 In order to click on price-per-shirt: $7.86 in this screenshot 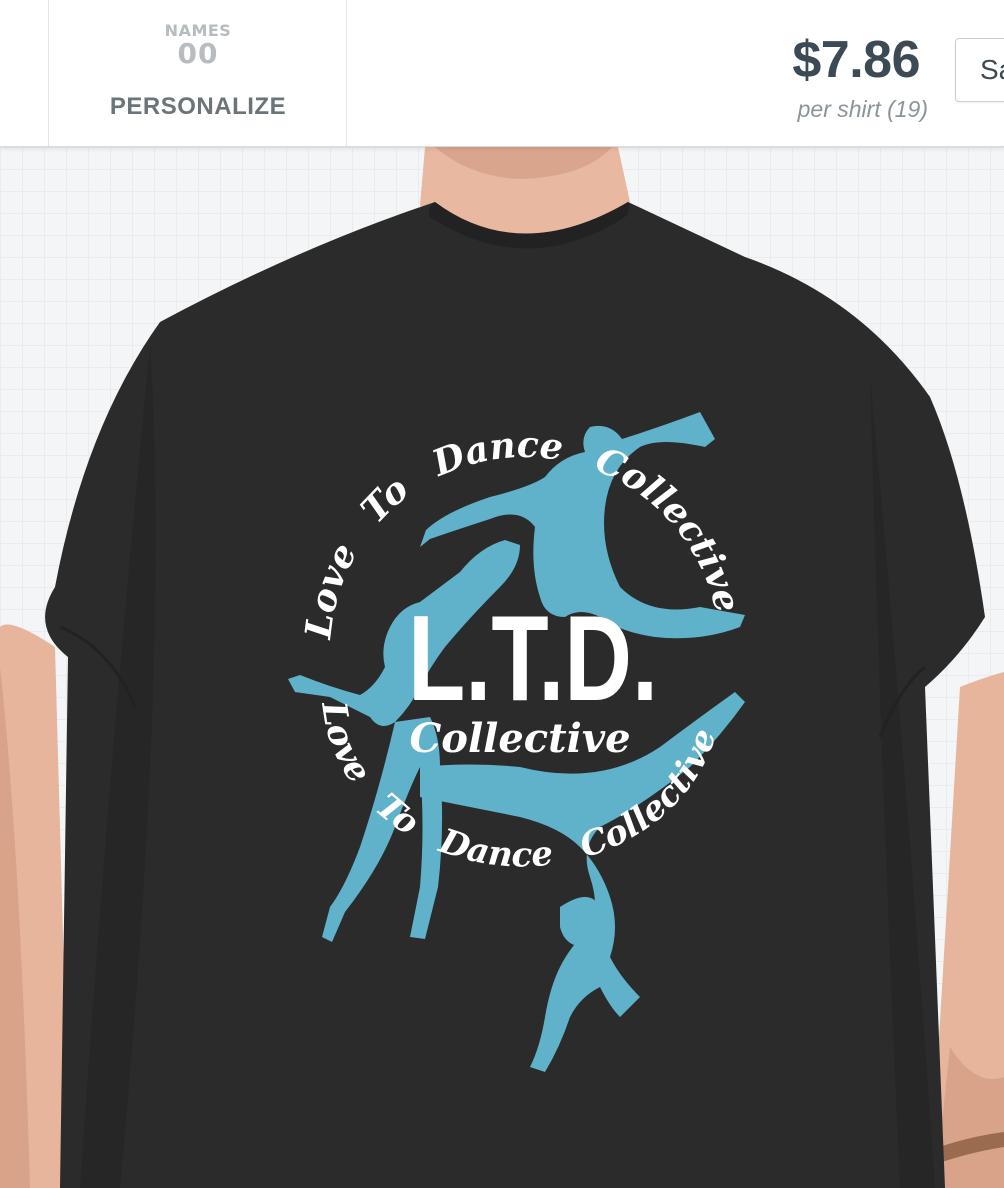, I will do `click(856, 60)`.